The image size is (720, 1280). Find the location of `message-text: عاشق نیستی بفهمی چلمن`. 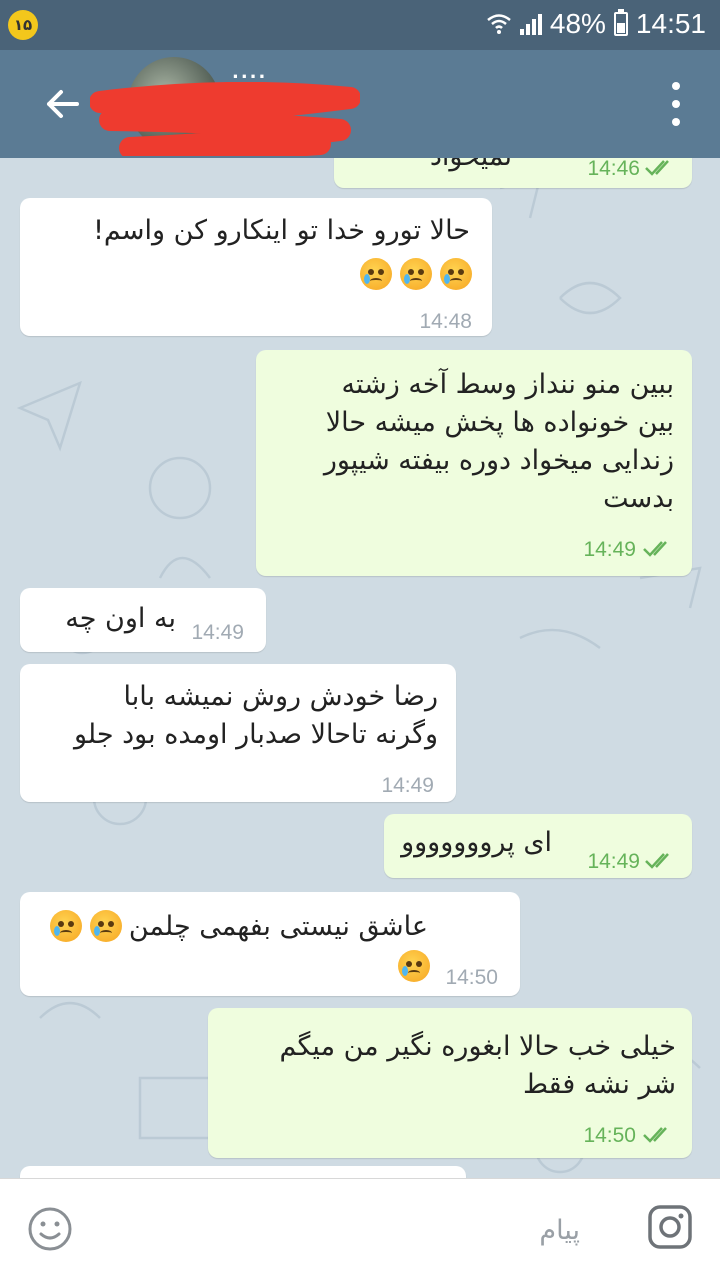

message-text: عاشق نیستی بفهمی چلمن is located at coordinates (278, 926).